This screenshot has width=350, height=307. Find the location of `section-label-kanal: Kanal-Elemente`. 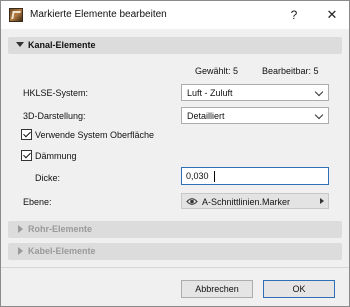

section-label-kanal: Kanal-Elemente is located at coordinates (62, 45).